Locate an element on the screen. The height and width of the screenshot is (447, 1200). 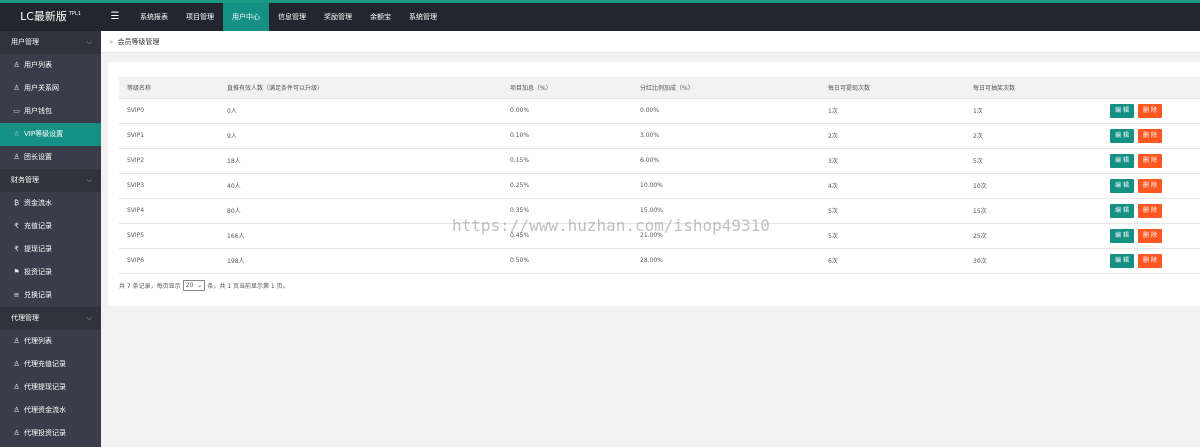
topnav-item: 系统报表 is located at coordinates (154, 17).